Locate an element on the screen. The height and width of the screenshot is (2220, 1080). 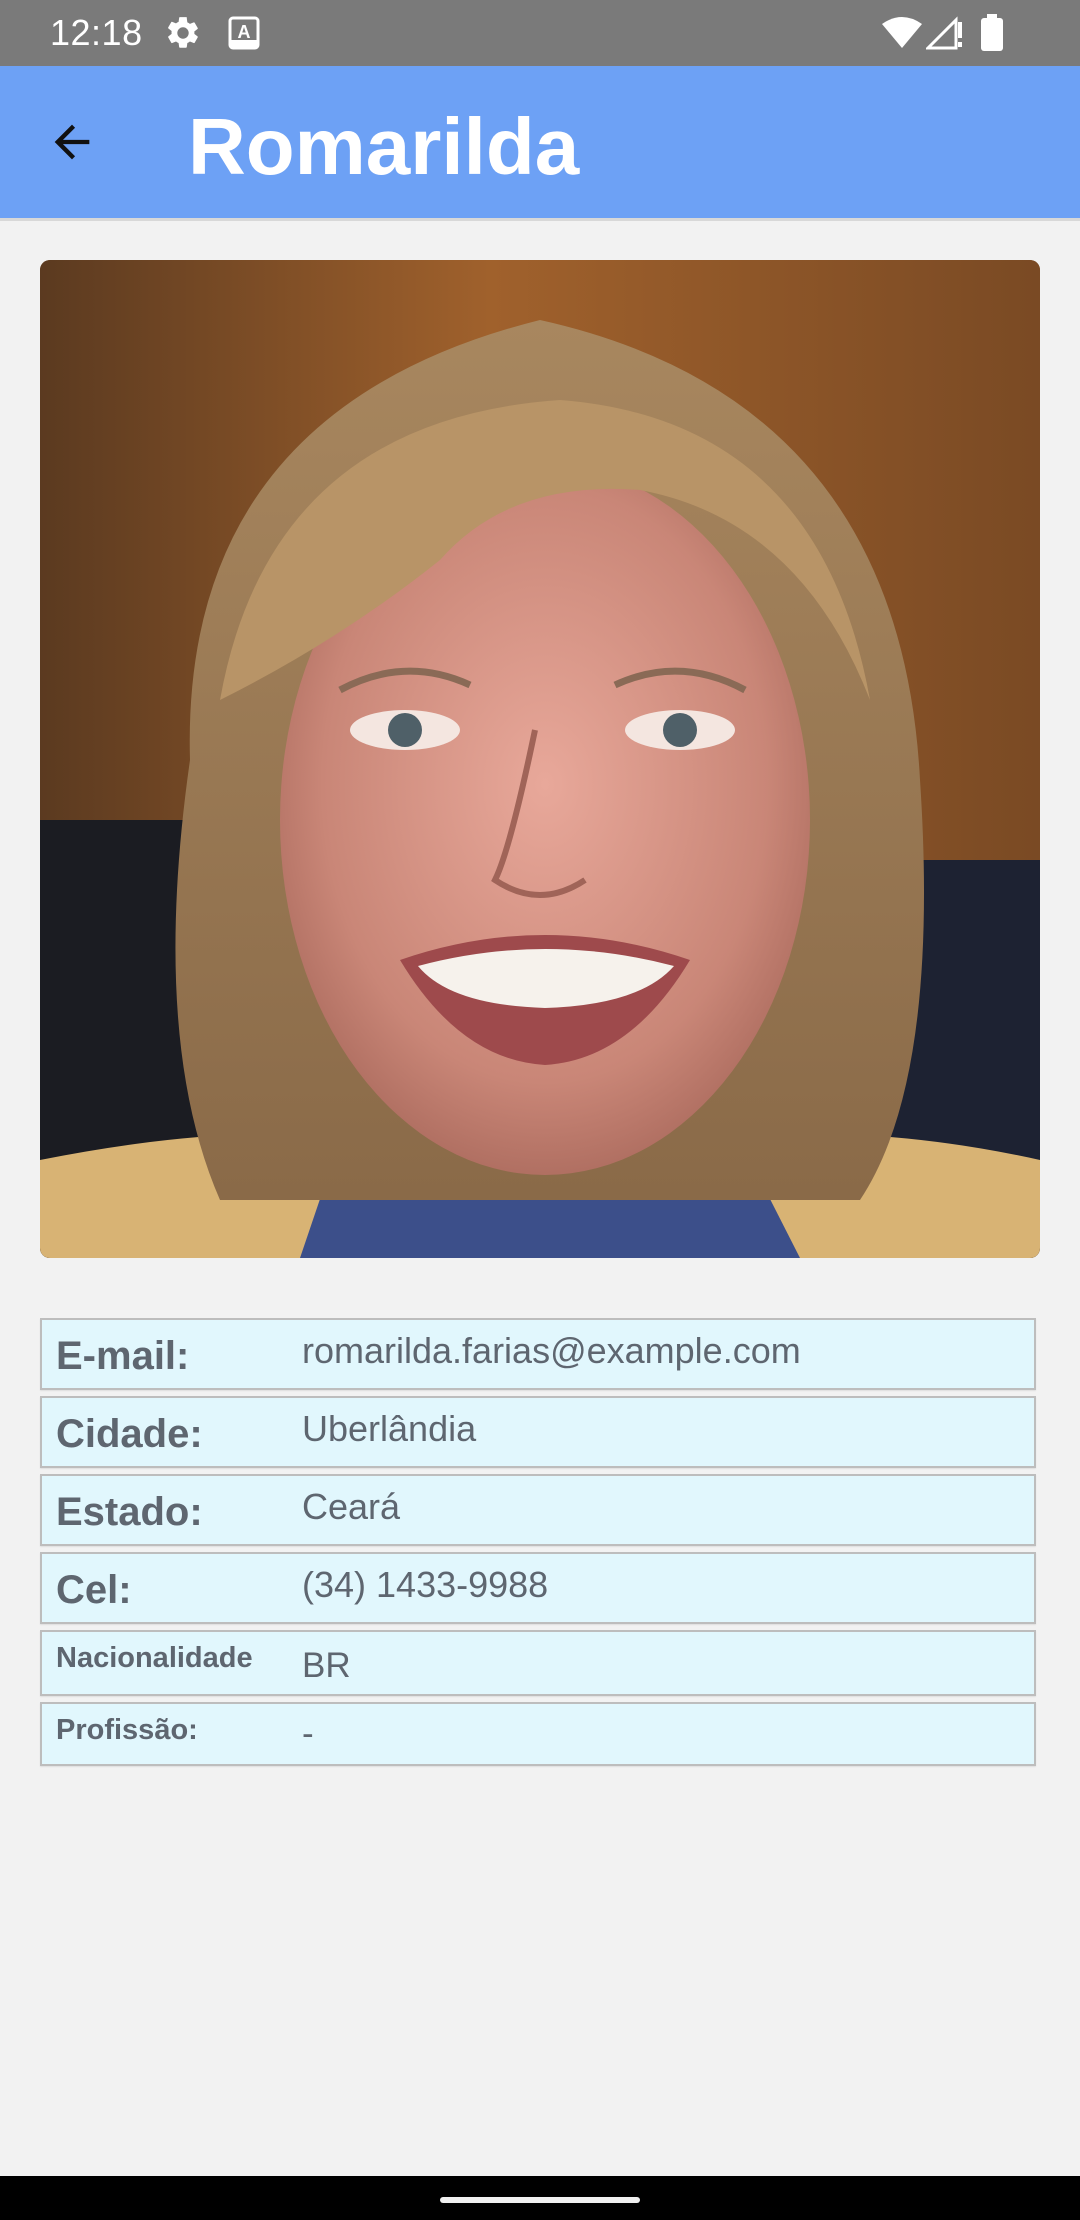
phone-value: (34) 1433-9988 is located at coordinates (425, 1584).